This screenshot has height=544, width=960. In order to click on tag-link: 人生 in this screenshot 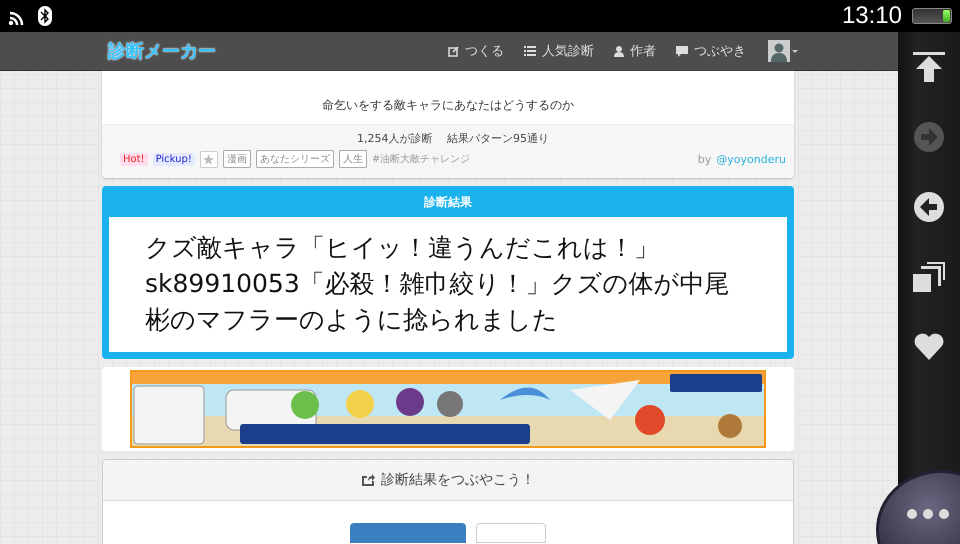, I will do `click(352, 159)`.